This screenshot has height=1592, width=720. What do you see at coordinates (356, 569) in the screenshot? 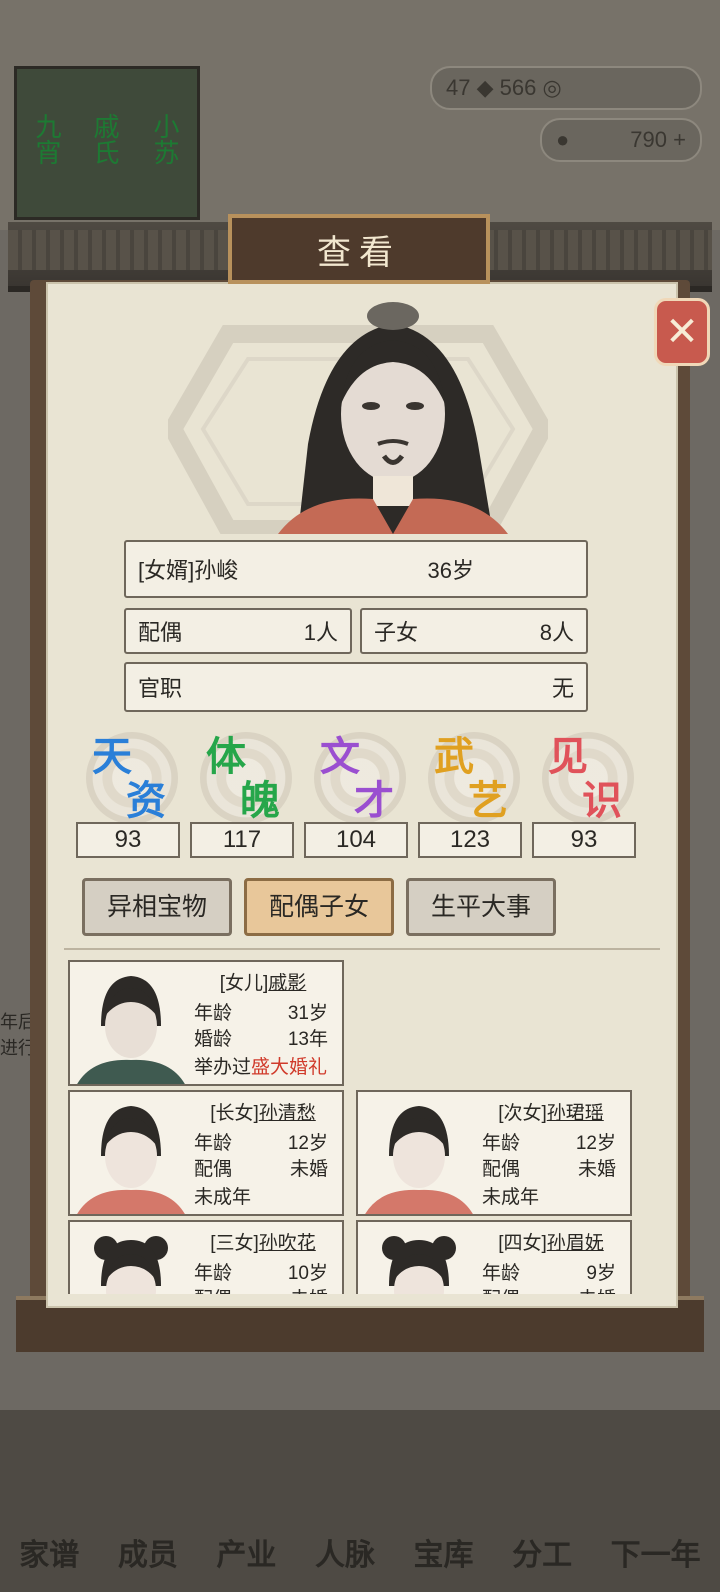
I see `name-age-row: [女婿]孙峻 36岁` at bounding box center [356, 569].